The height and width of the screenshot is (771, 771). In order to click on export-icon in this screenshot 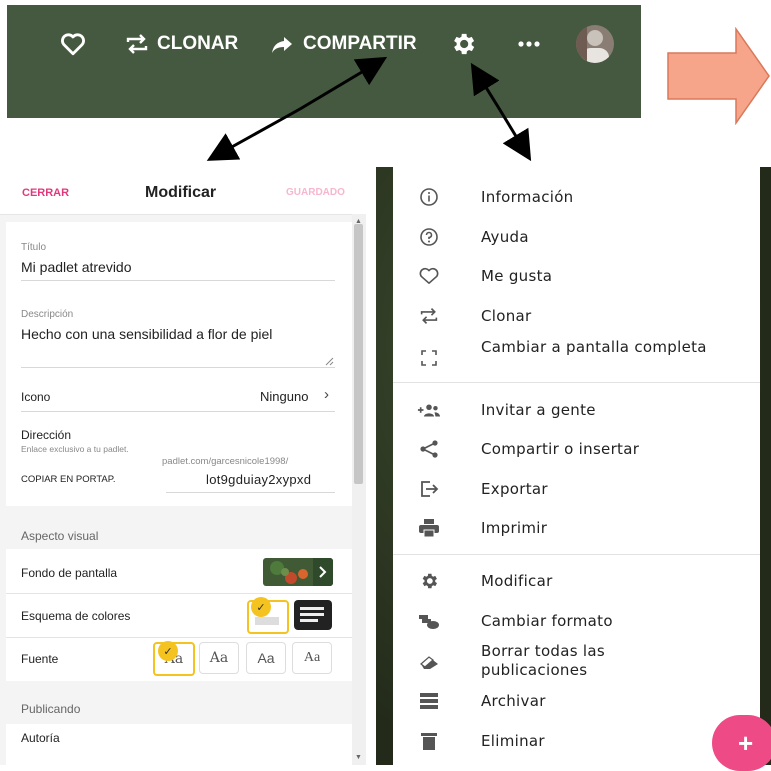, I will do `click(429, 489)`.